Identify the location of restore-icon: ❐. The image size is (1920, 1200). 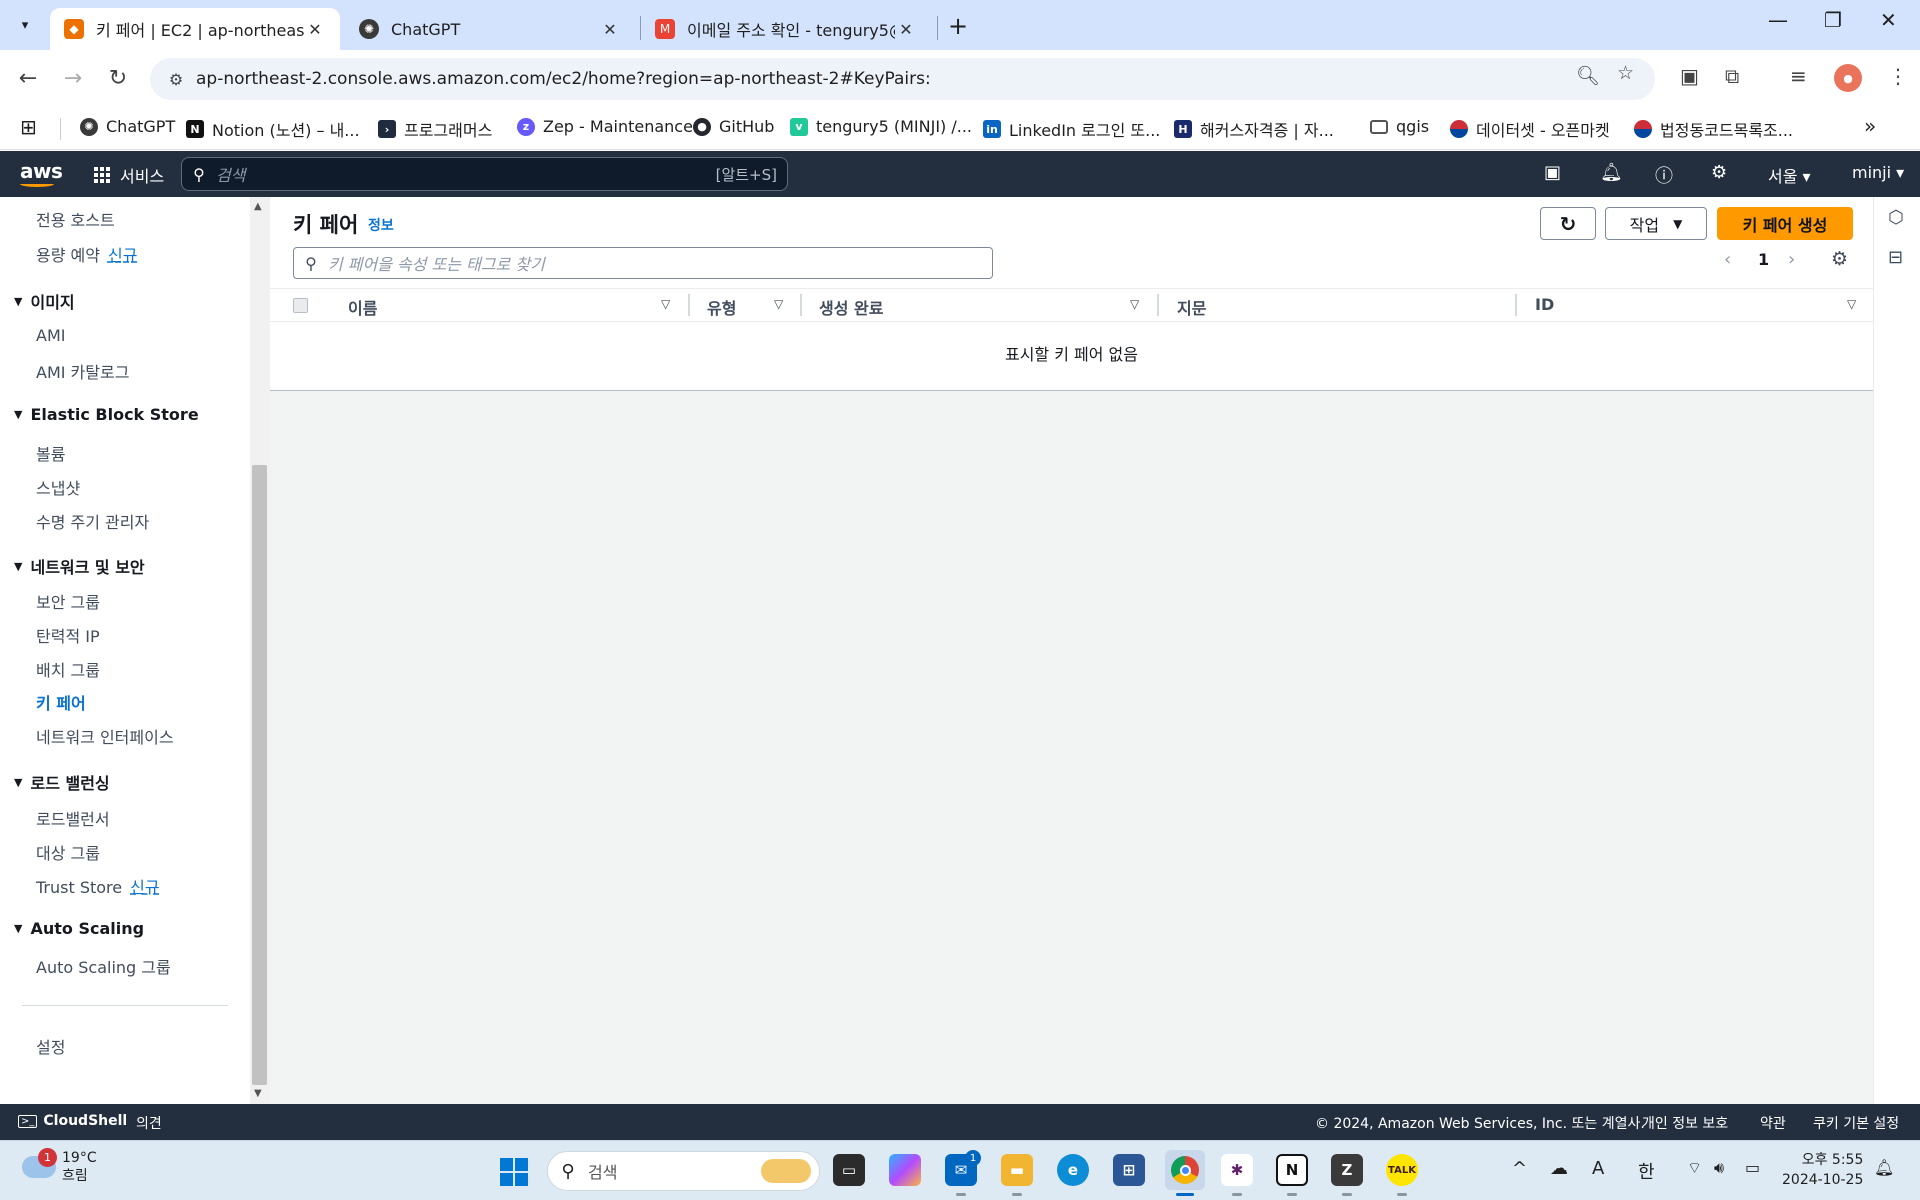
(1833, 20).